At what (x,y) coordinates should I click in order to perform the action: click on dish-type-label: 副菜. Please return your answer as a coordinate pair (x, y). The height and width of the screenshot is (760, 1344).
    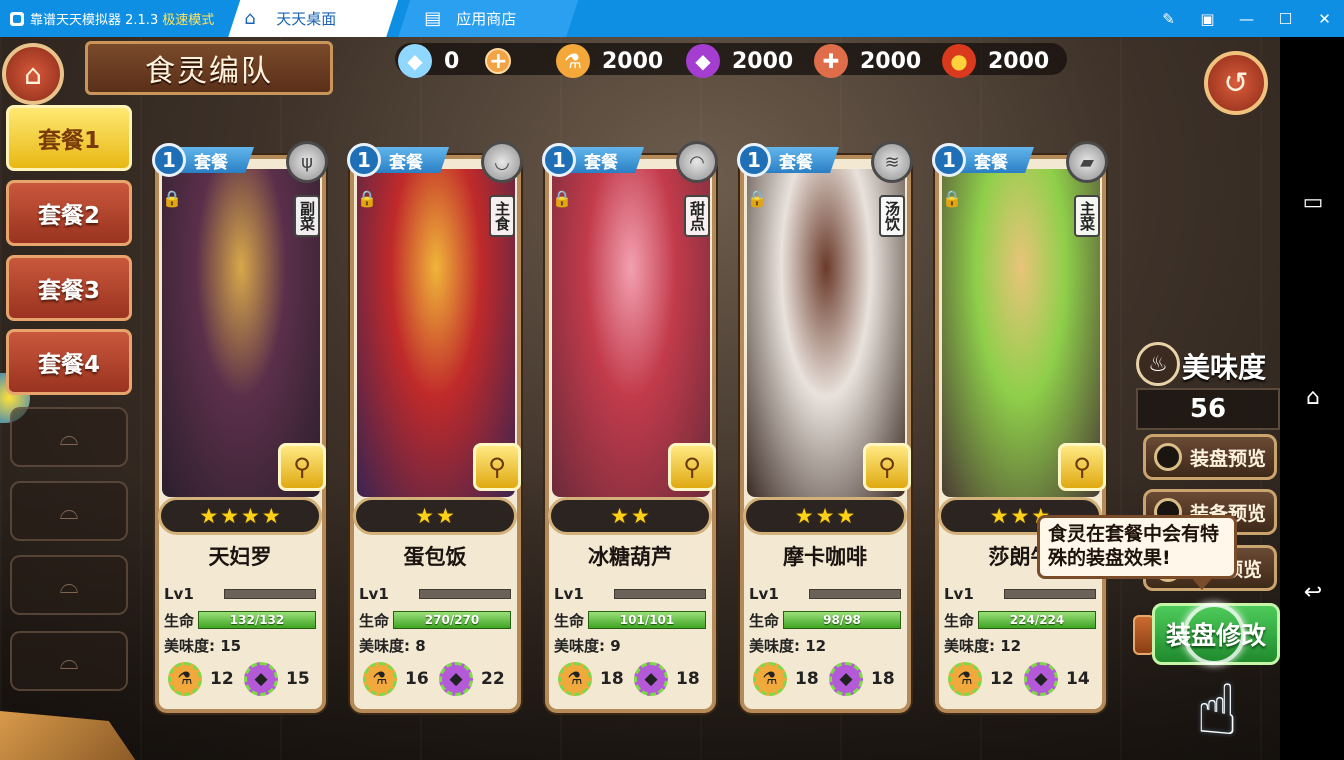
    Looking at the image, I should click on (307, 216).